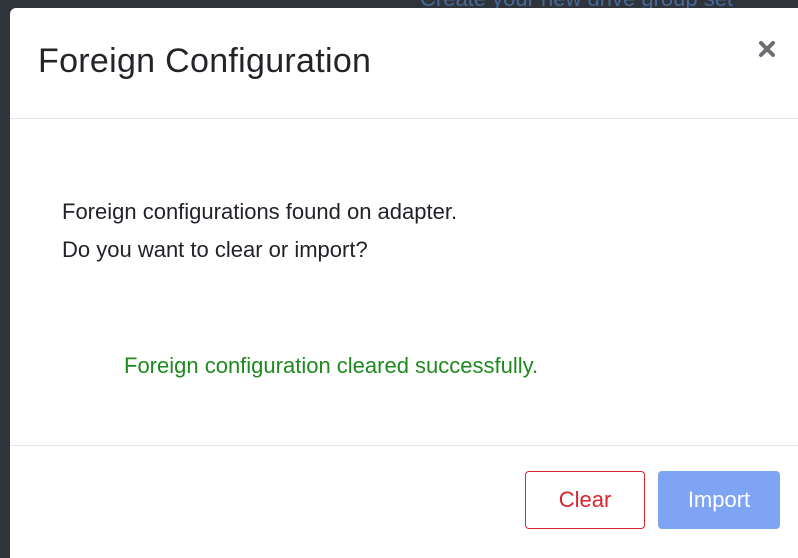 This screenshot has height=558, width=798. I want to click on close-button, so click(767, 49).